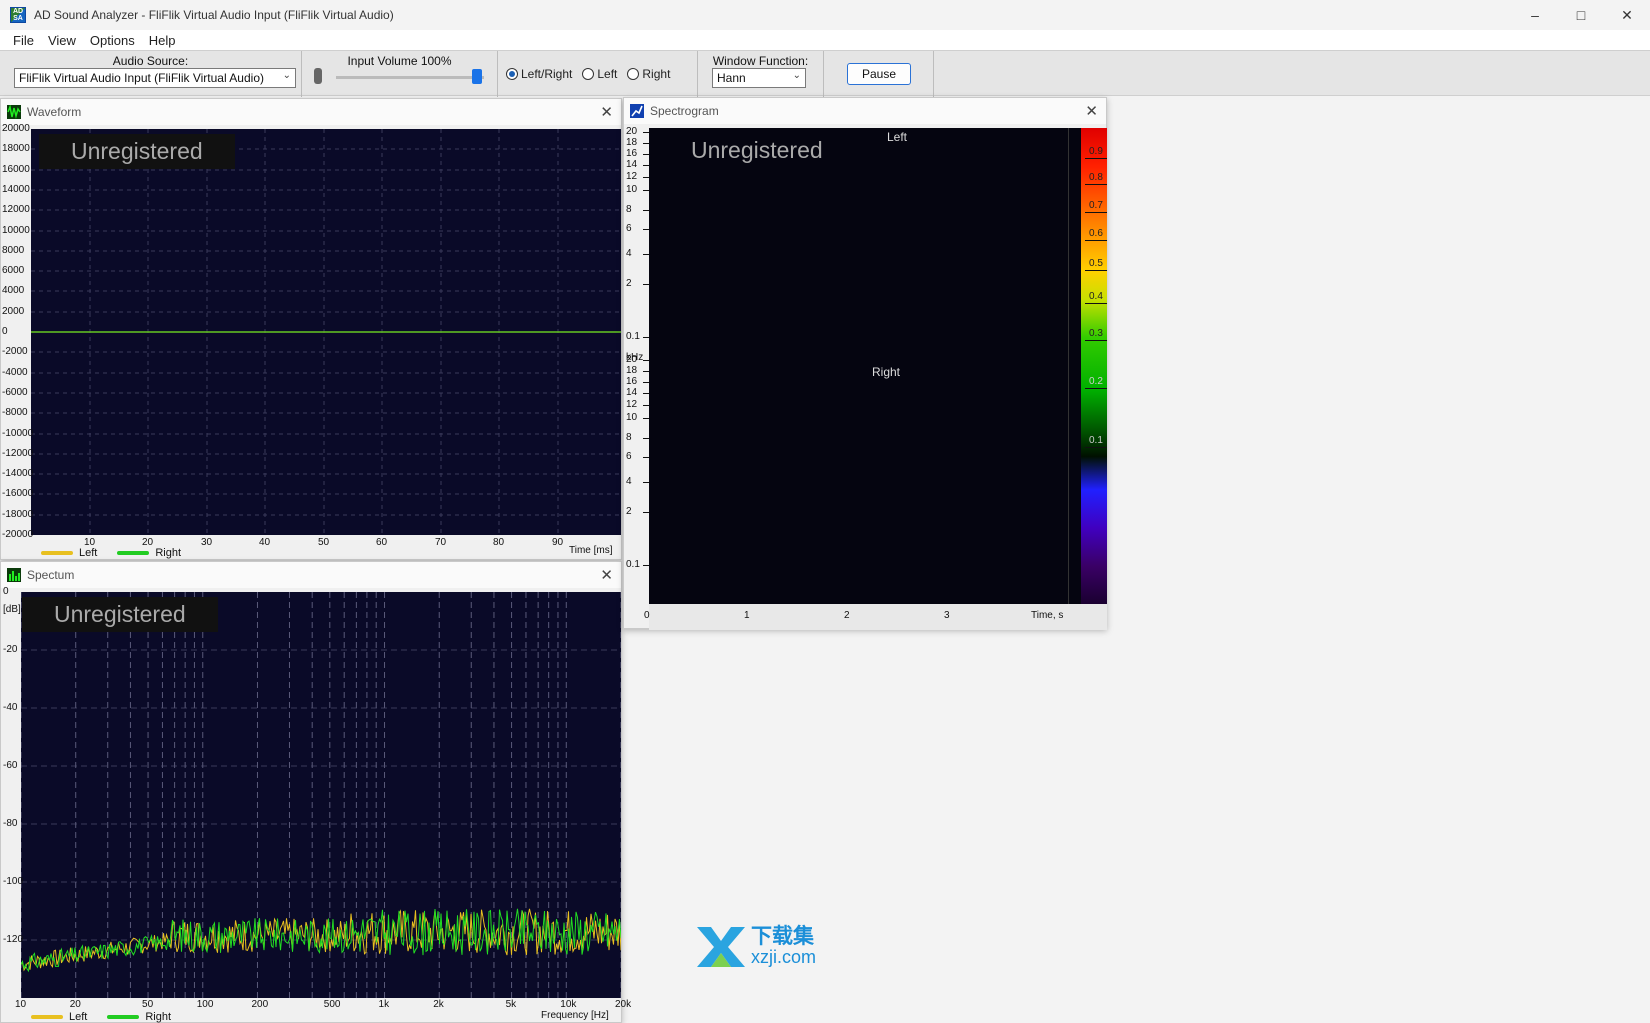 Image resolution: width=1650 pixels, height=1023 pixels. I want to click on volume-slider-track, so click(410, 77).